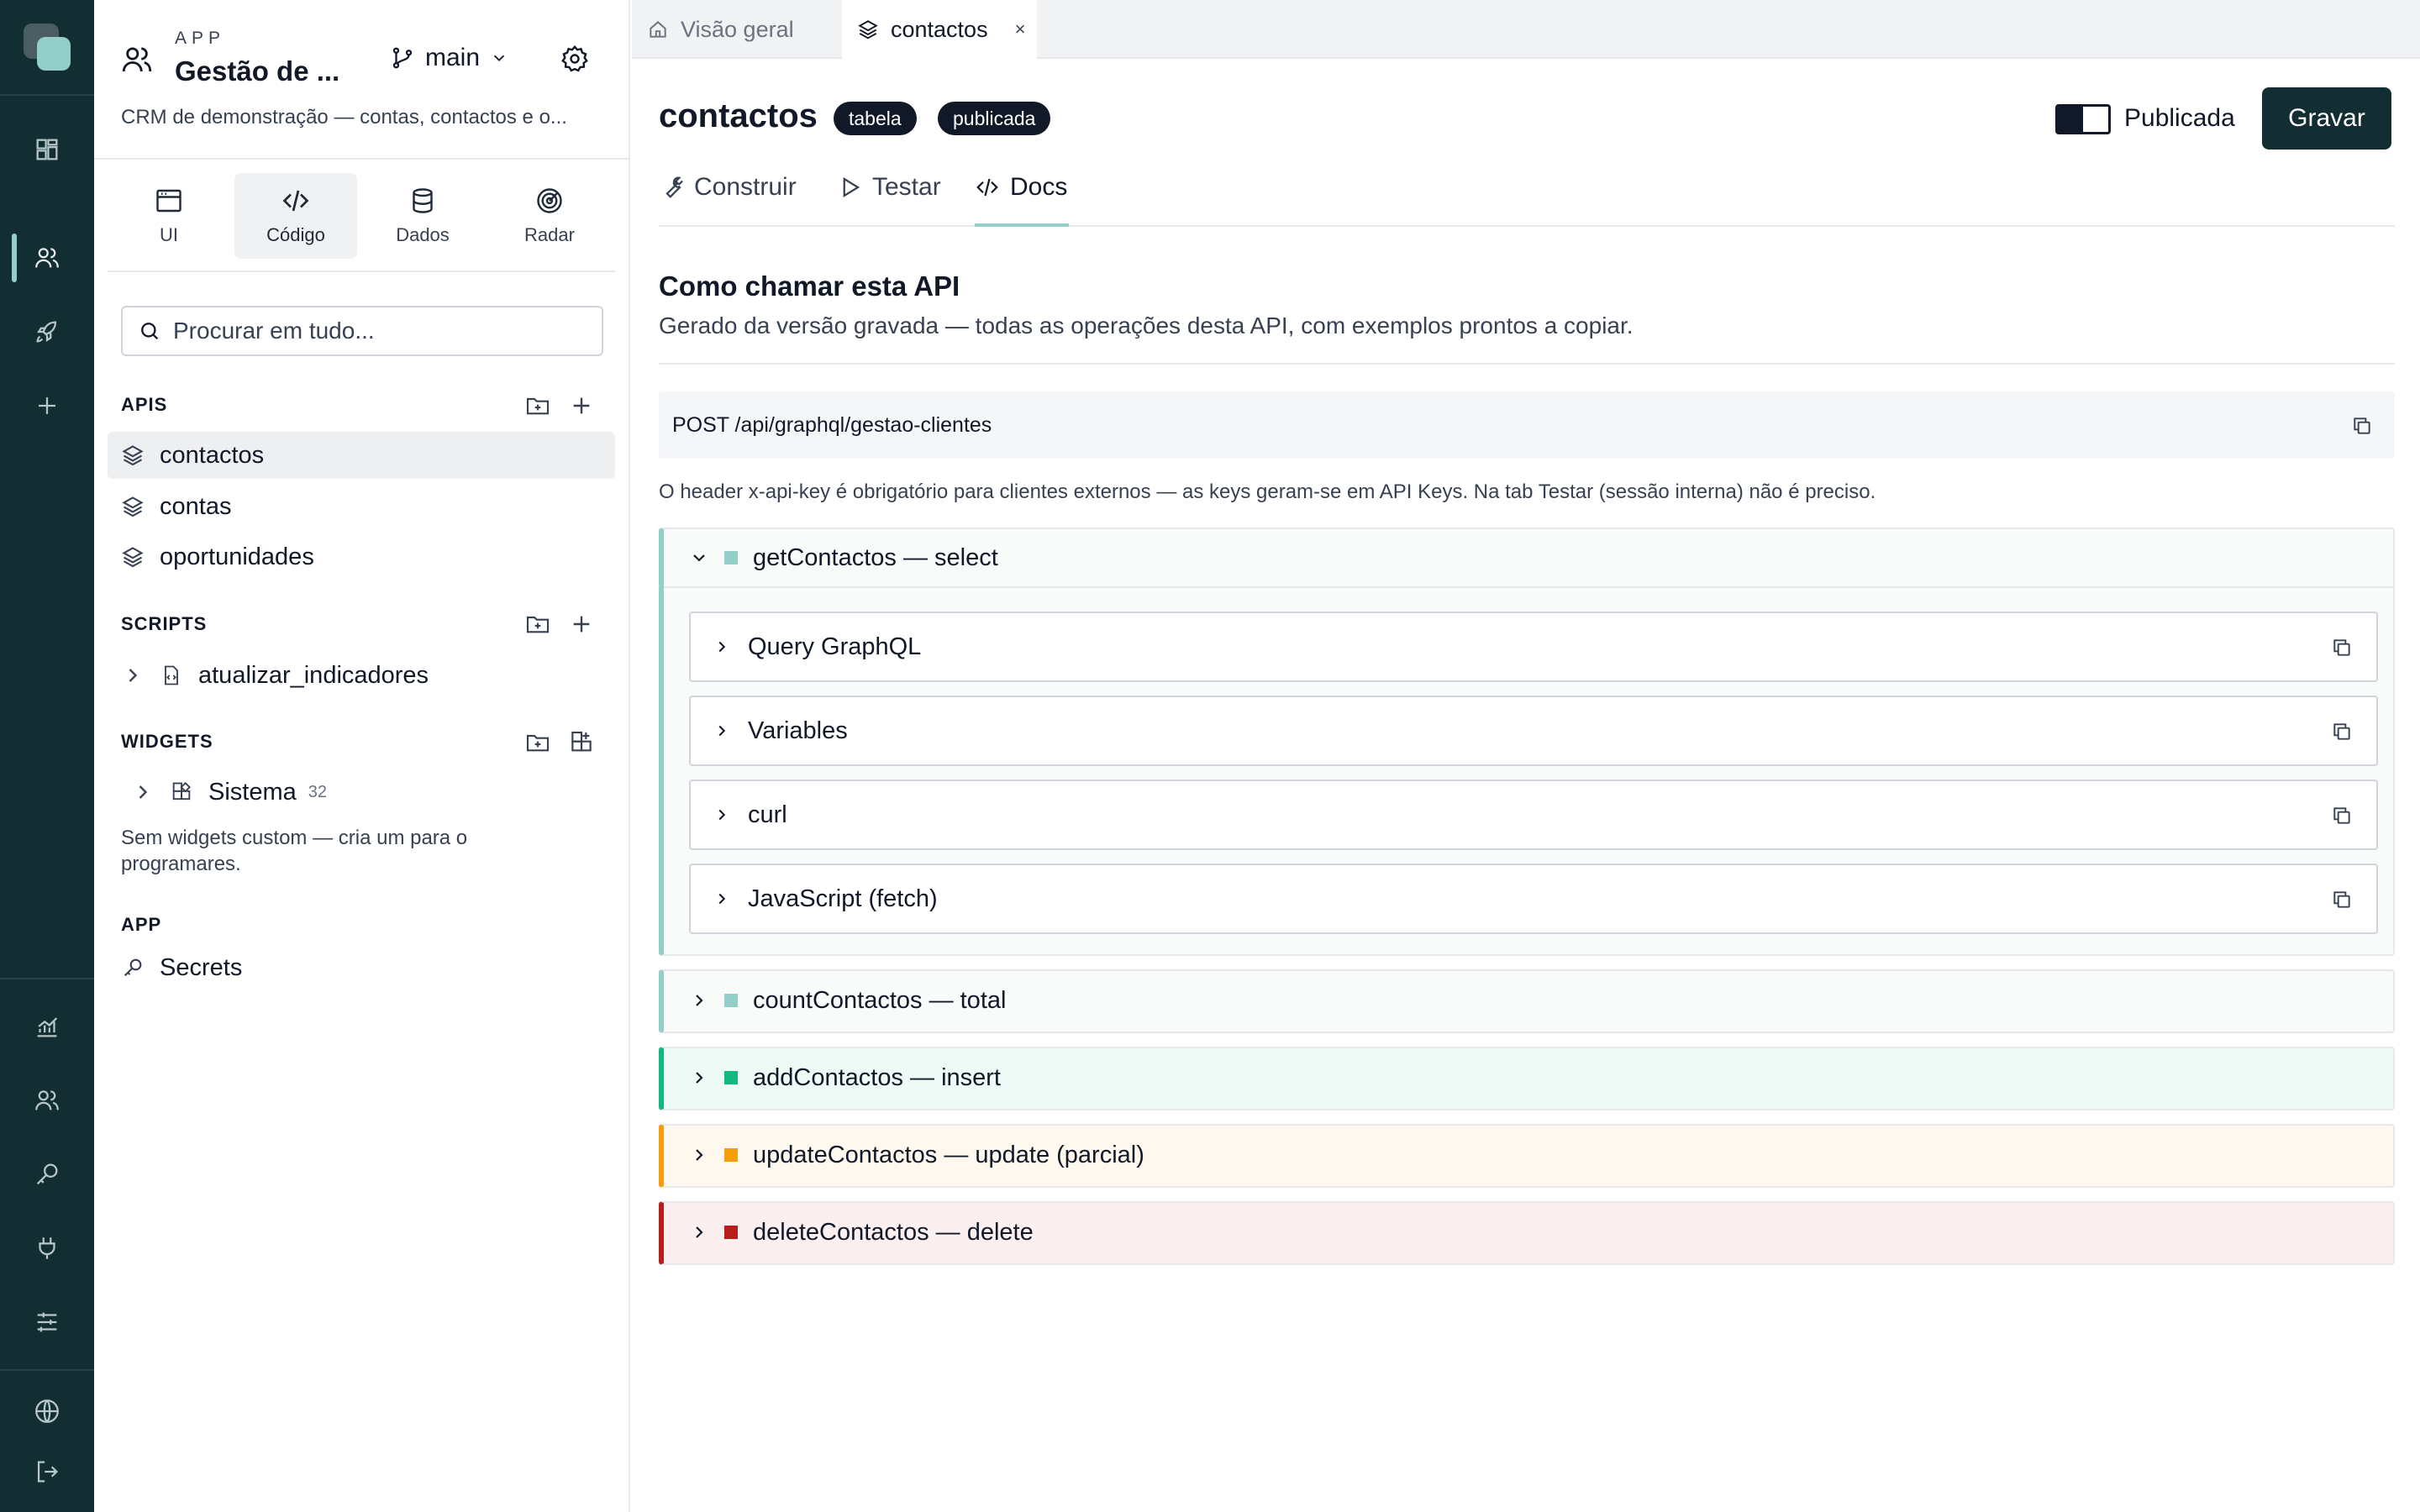 The height and width of the screenshot is (1512, 2420). Describe the element at coordinates (736, 29) in the screenshot. I see `tab-overview: Visão geral` at that location.